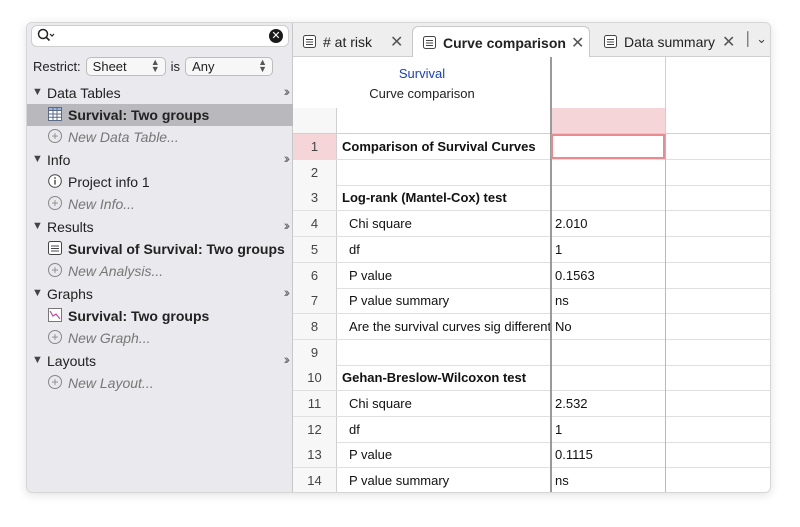  Describe the element at coordinates (176, 249) in the screenshot. I see `sidebar-item-label: Survival of Survival: Two groups` at that location.